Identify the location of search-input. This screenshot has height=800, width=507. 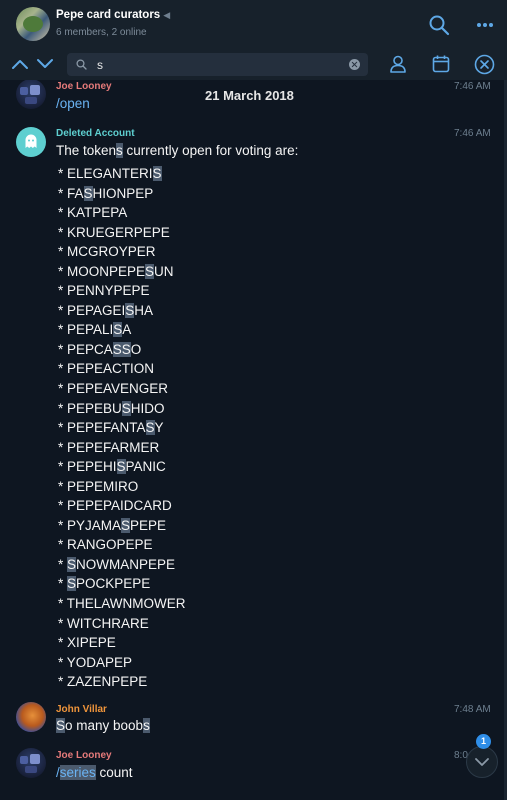
(217, 64).